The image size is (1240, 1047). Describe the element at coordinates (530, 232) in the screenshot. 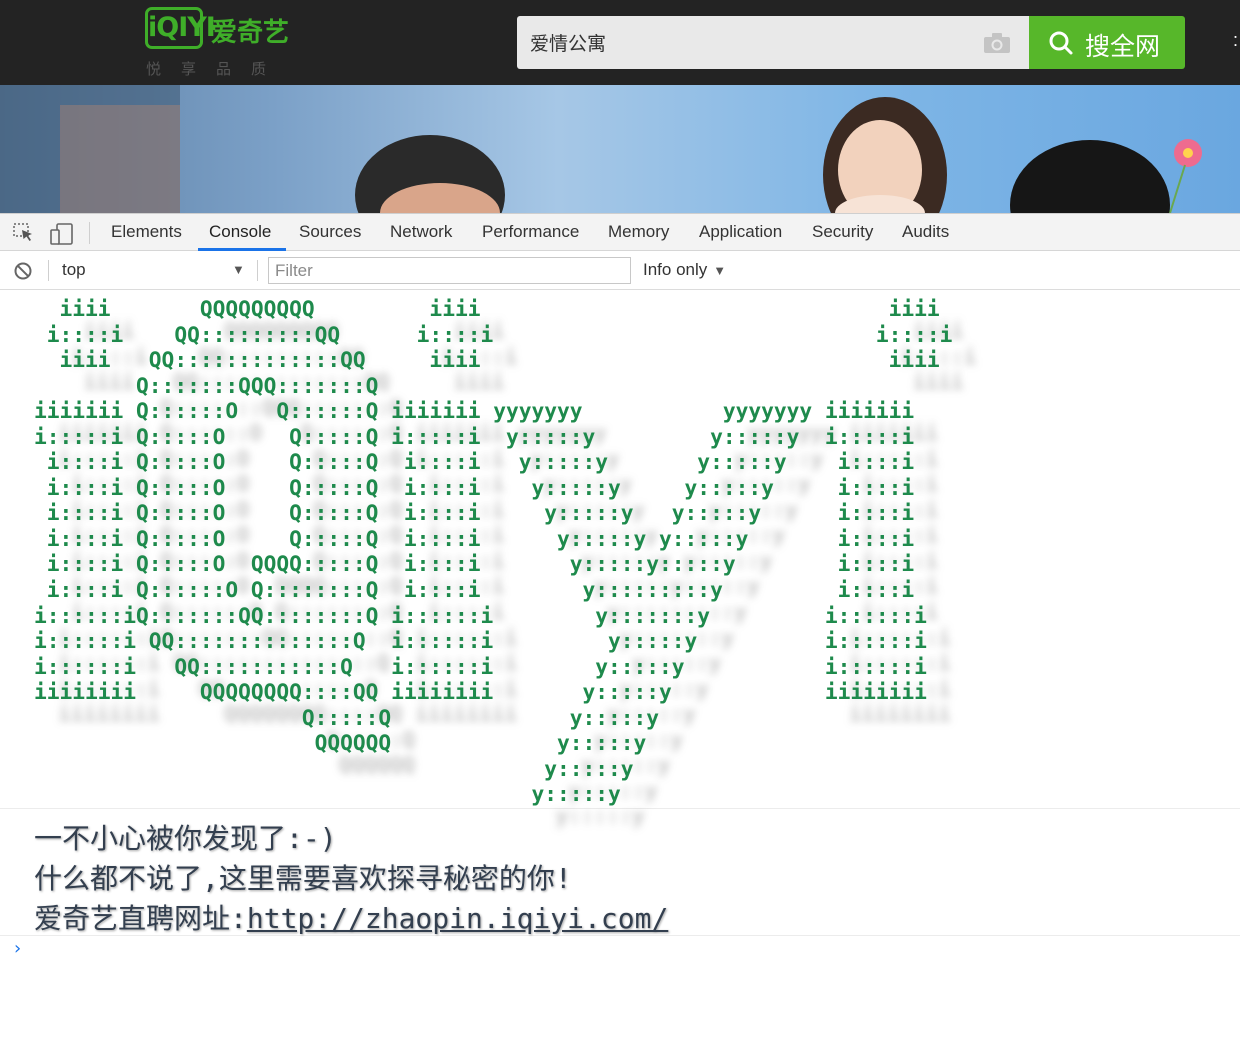

I see `tab-performance: Performance` at that location.